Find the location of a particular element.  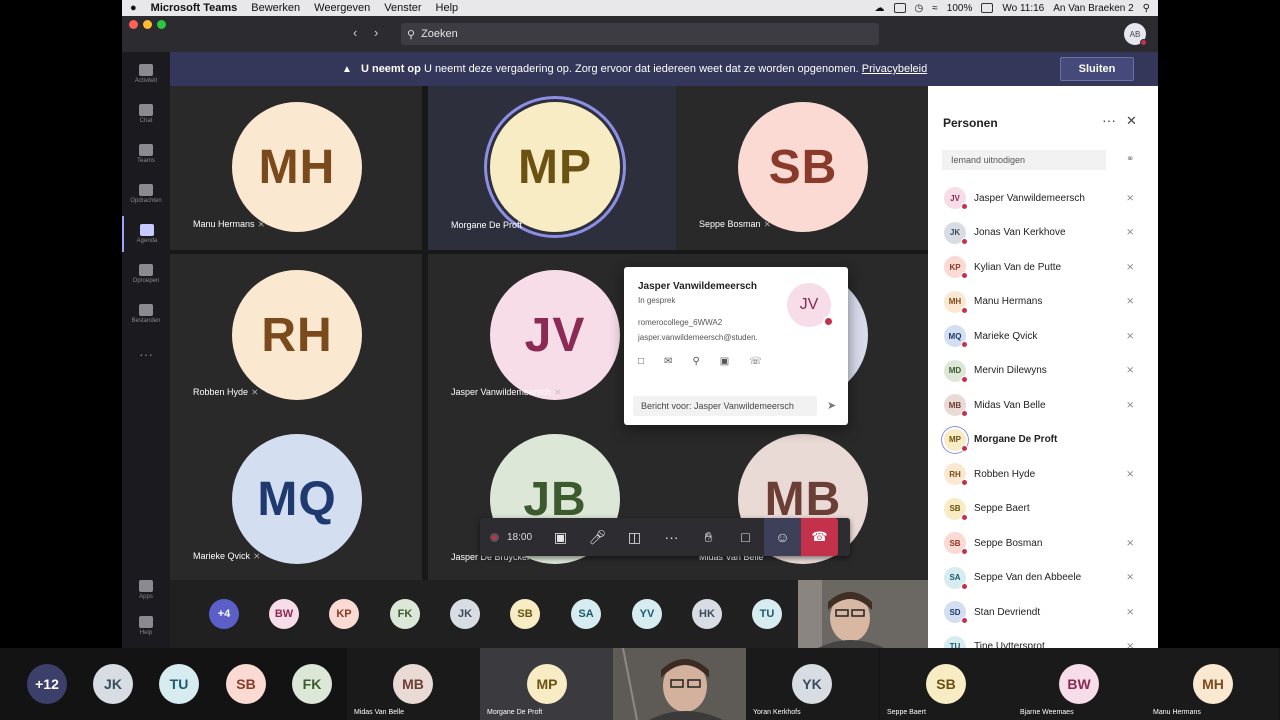

strip-avatar: KP is located at coordinates (344, 614).